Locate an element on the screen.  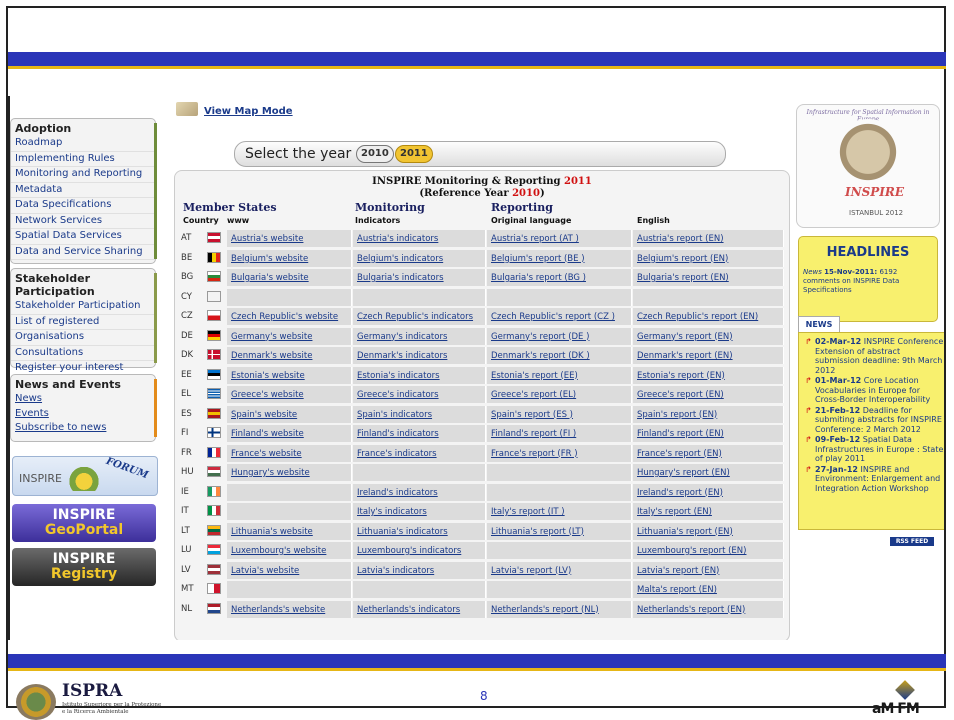
english-report-link: Austria's report (EN) is located at coordinates (680, 239).